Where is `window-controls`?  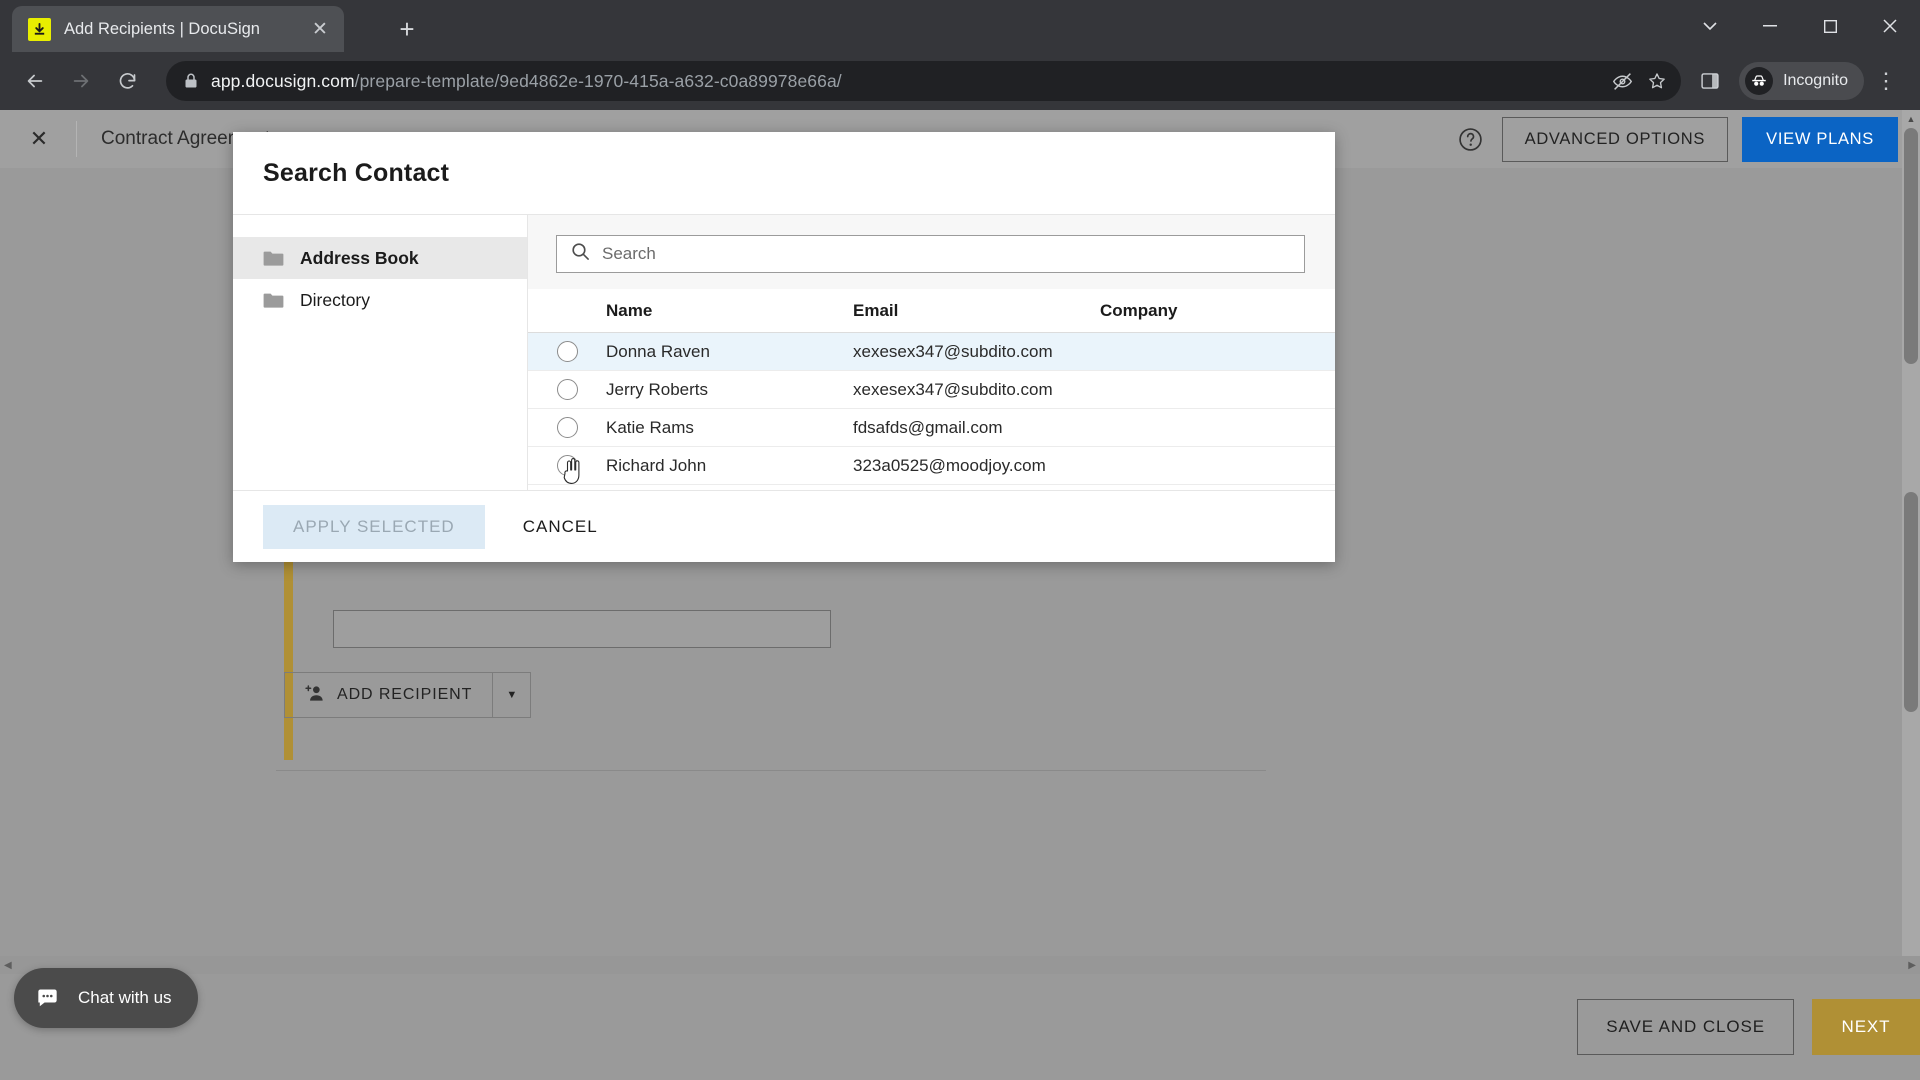
window-controls is located at coordinates (1800, 26).